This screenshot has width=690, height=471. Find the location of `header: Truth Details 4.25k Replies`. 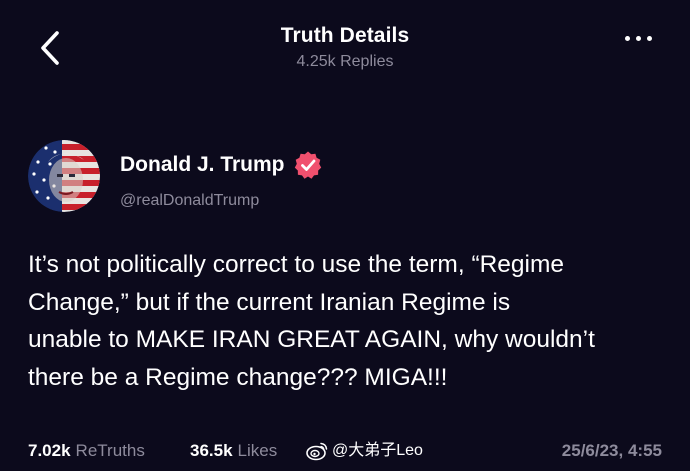

header: Truth Details 4.25k Replies is located at coordinates (345, 47).